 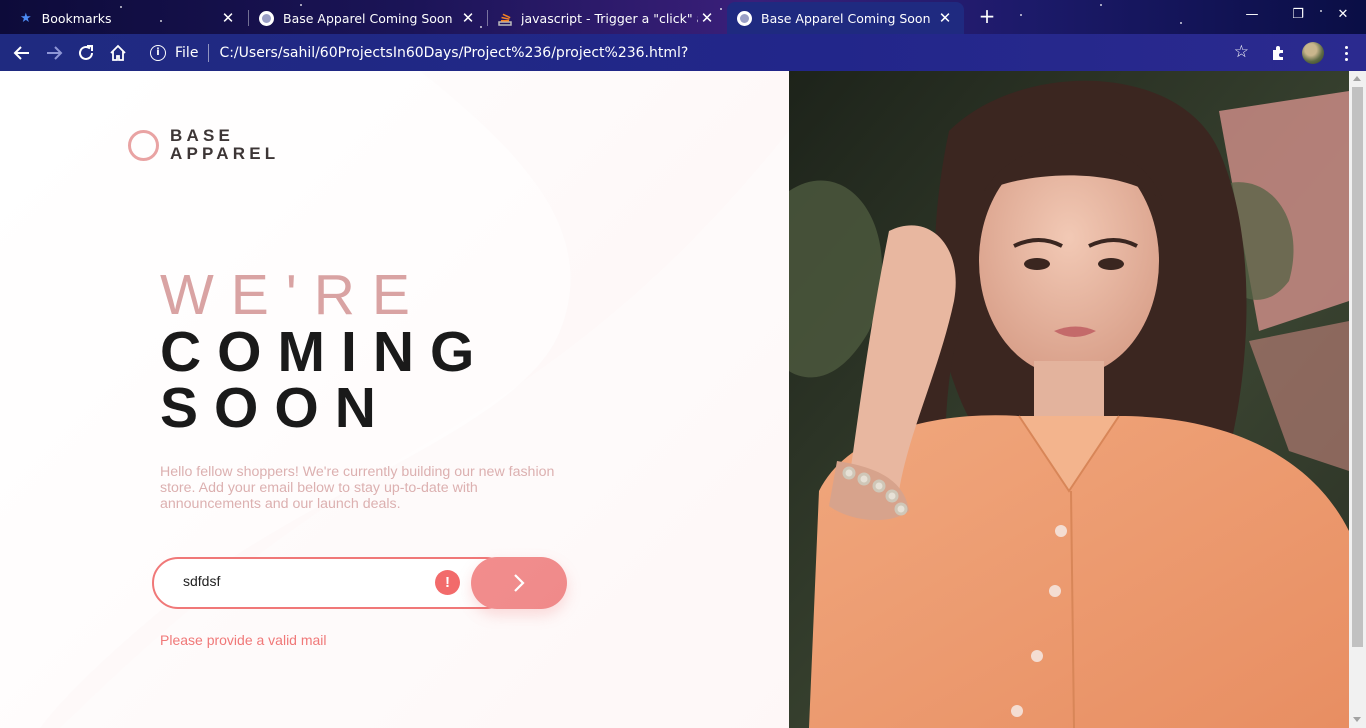 What do you see at coordinates (1241, 52) in the screenshot?
I see `bookmark-star-icon: ☆` at bounding box center [1241, 52].